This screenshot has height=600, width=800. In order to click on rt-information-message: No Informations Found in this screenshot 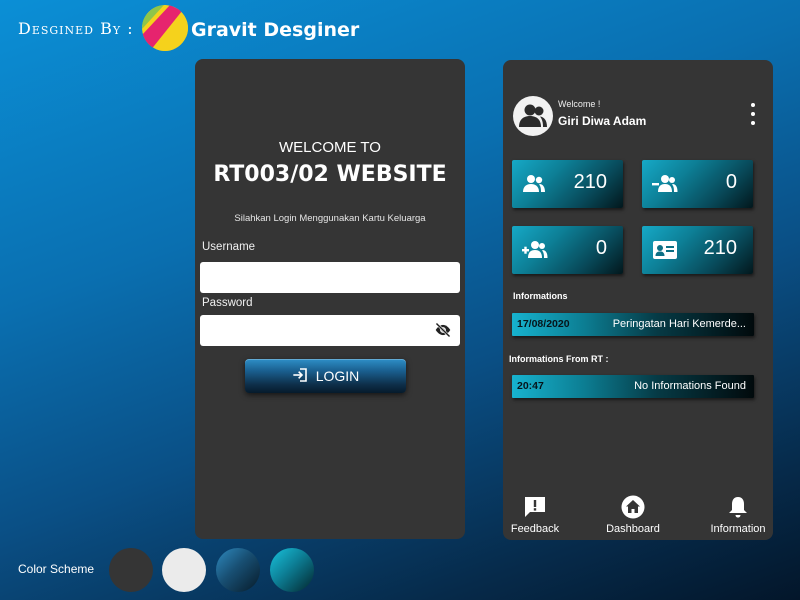, I will do `click(690, 386)`.